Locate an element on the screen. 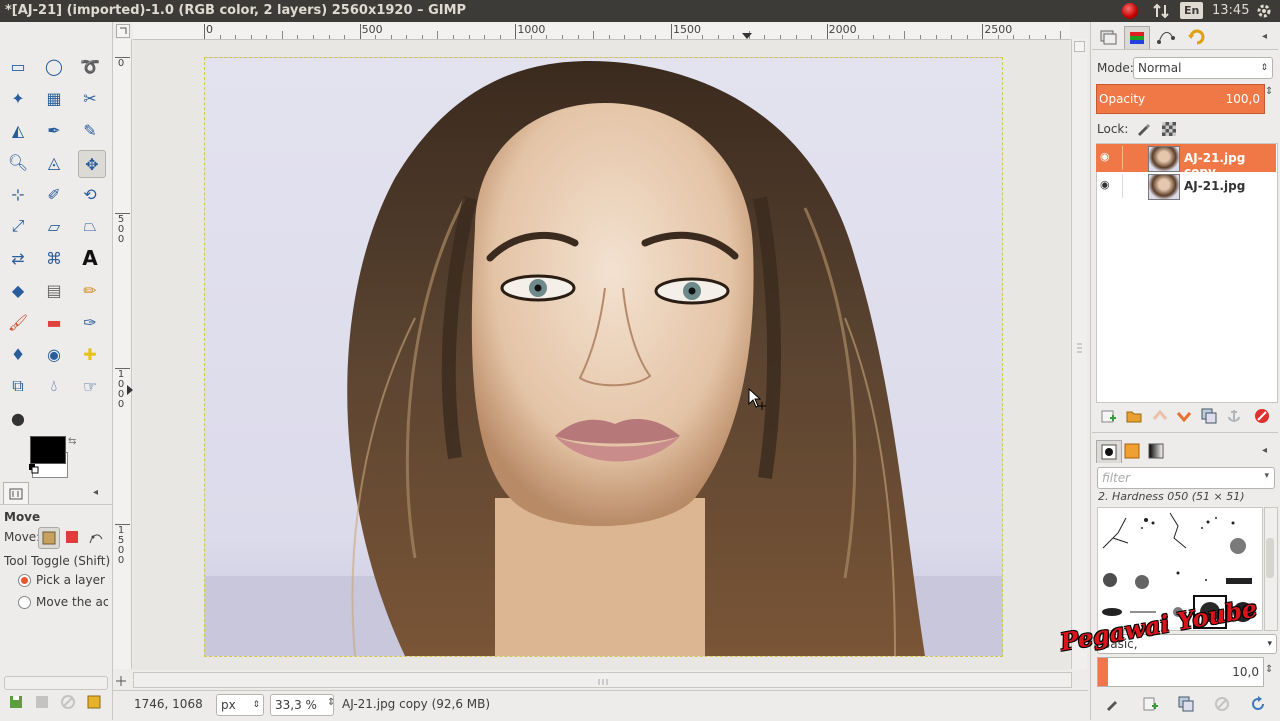 The height and width of the screenshot is (721, 1280). layers-tab-icon is located at coordinates (1108, 37).